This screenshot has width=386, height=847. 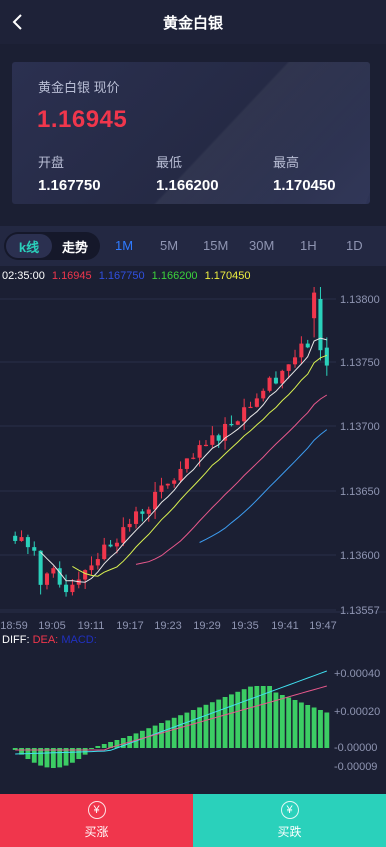 I want to click on high-value: 1.170450, so click(x=304, y=185).